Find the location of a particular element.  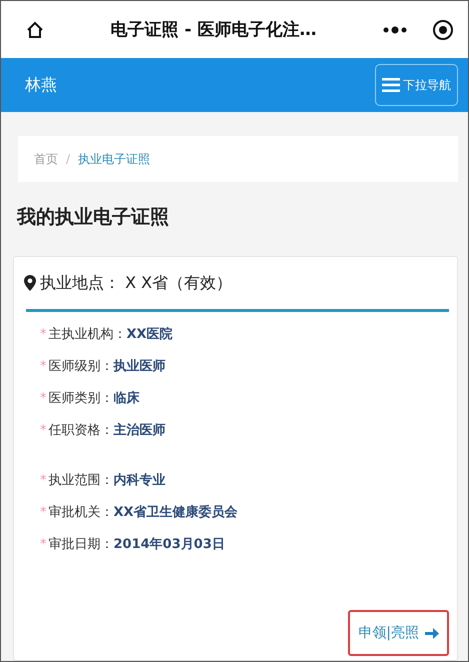

target-icon is located at coordinates (443, 29).